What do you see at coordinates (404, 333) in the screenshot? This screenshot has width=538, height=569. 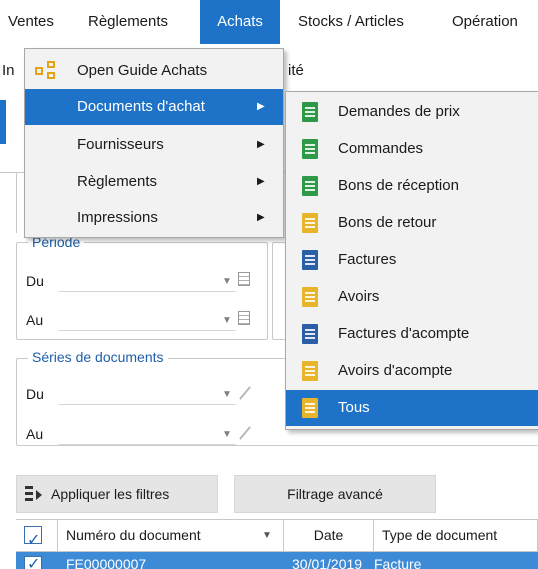 I see `submenu-item-label: Factures d'acompte` at bounding box center [404, 333].